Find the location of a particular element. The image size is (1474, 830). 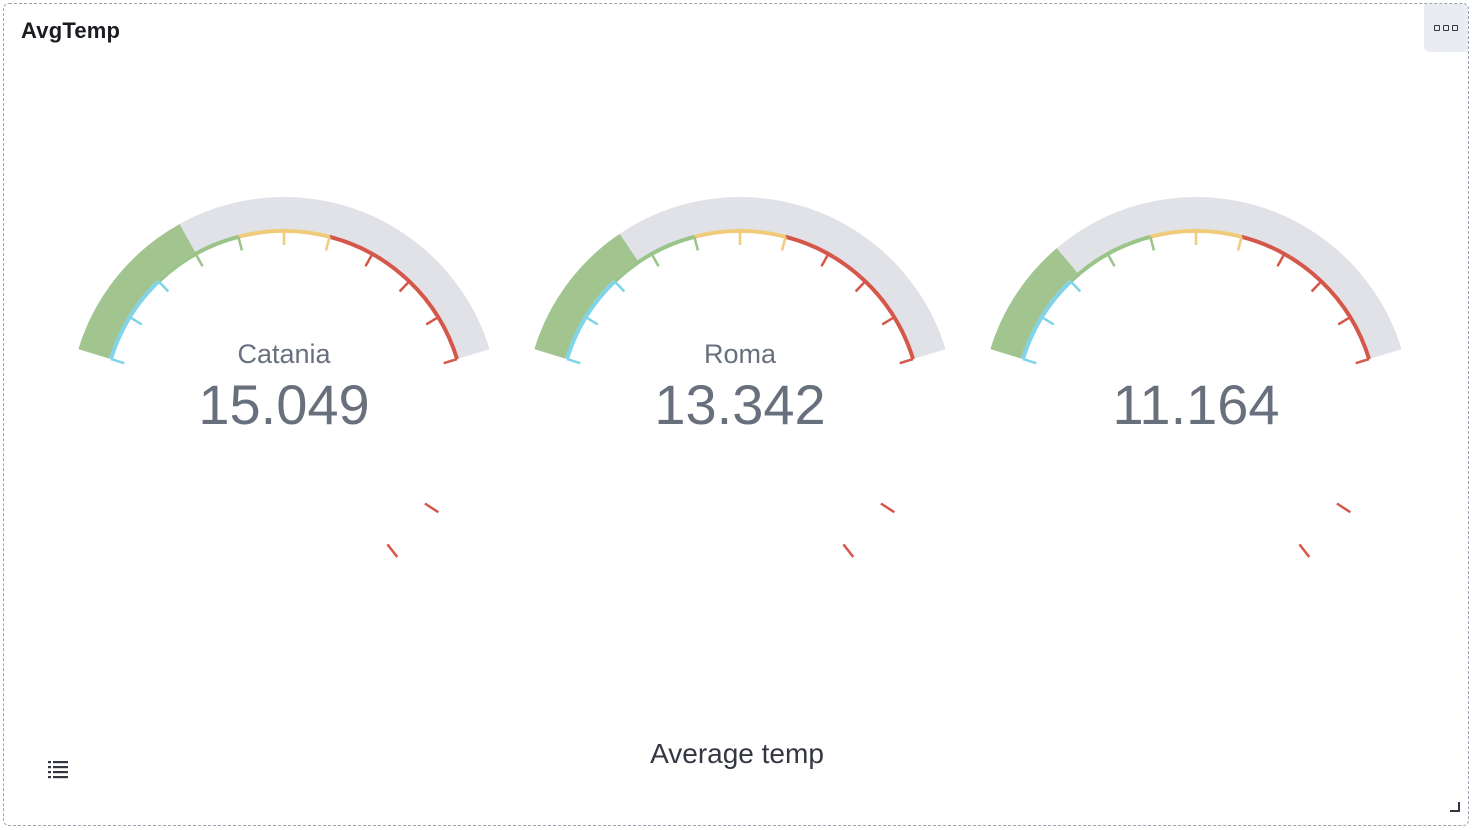

gauge: Catania 15.049 is located at coordinates (284, 377).